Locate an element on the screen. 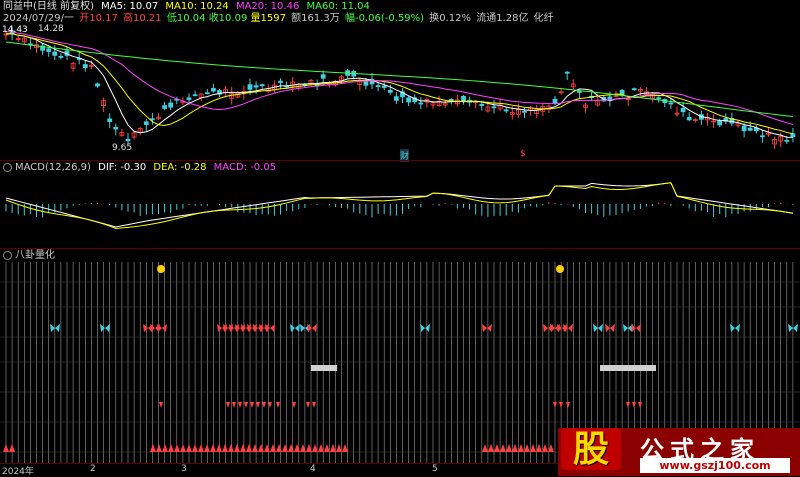 This screenshot has height=477, width=800. x-label-mar: 3 is located at coordinates (184, 469).